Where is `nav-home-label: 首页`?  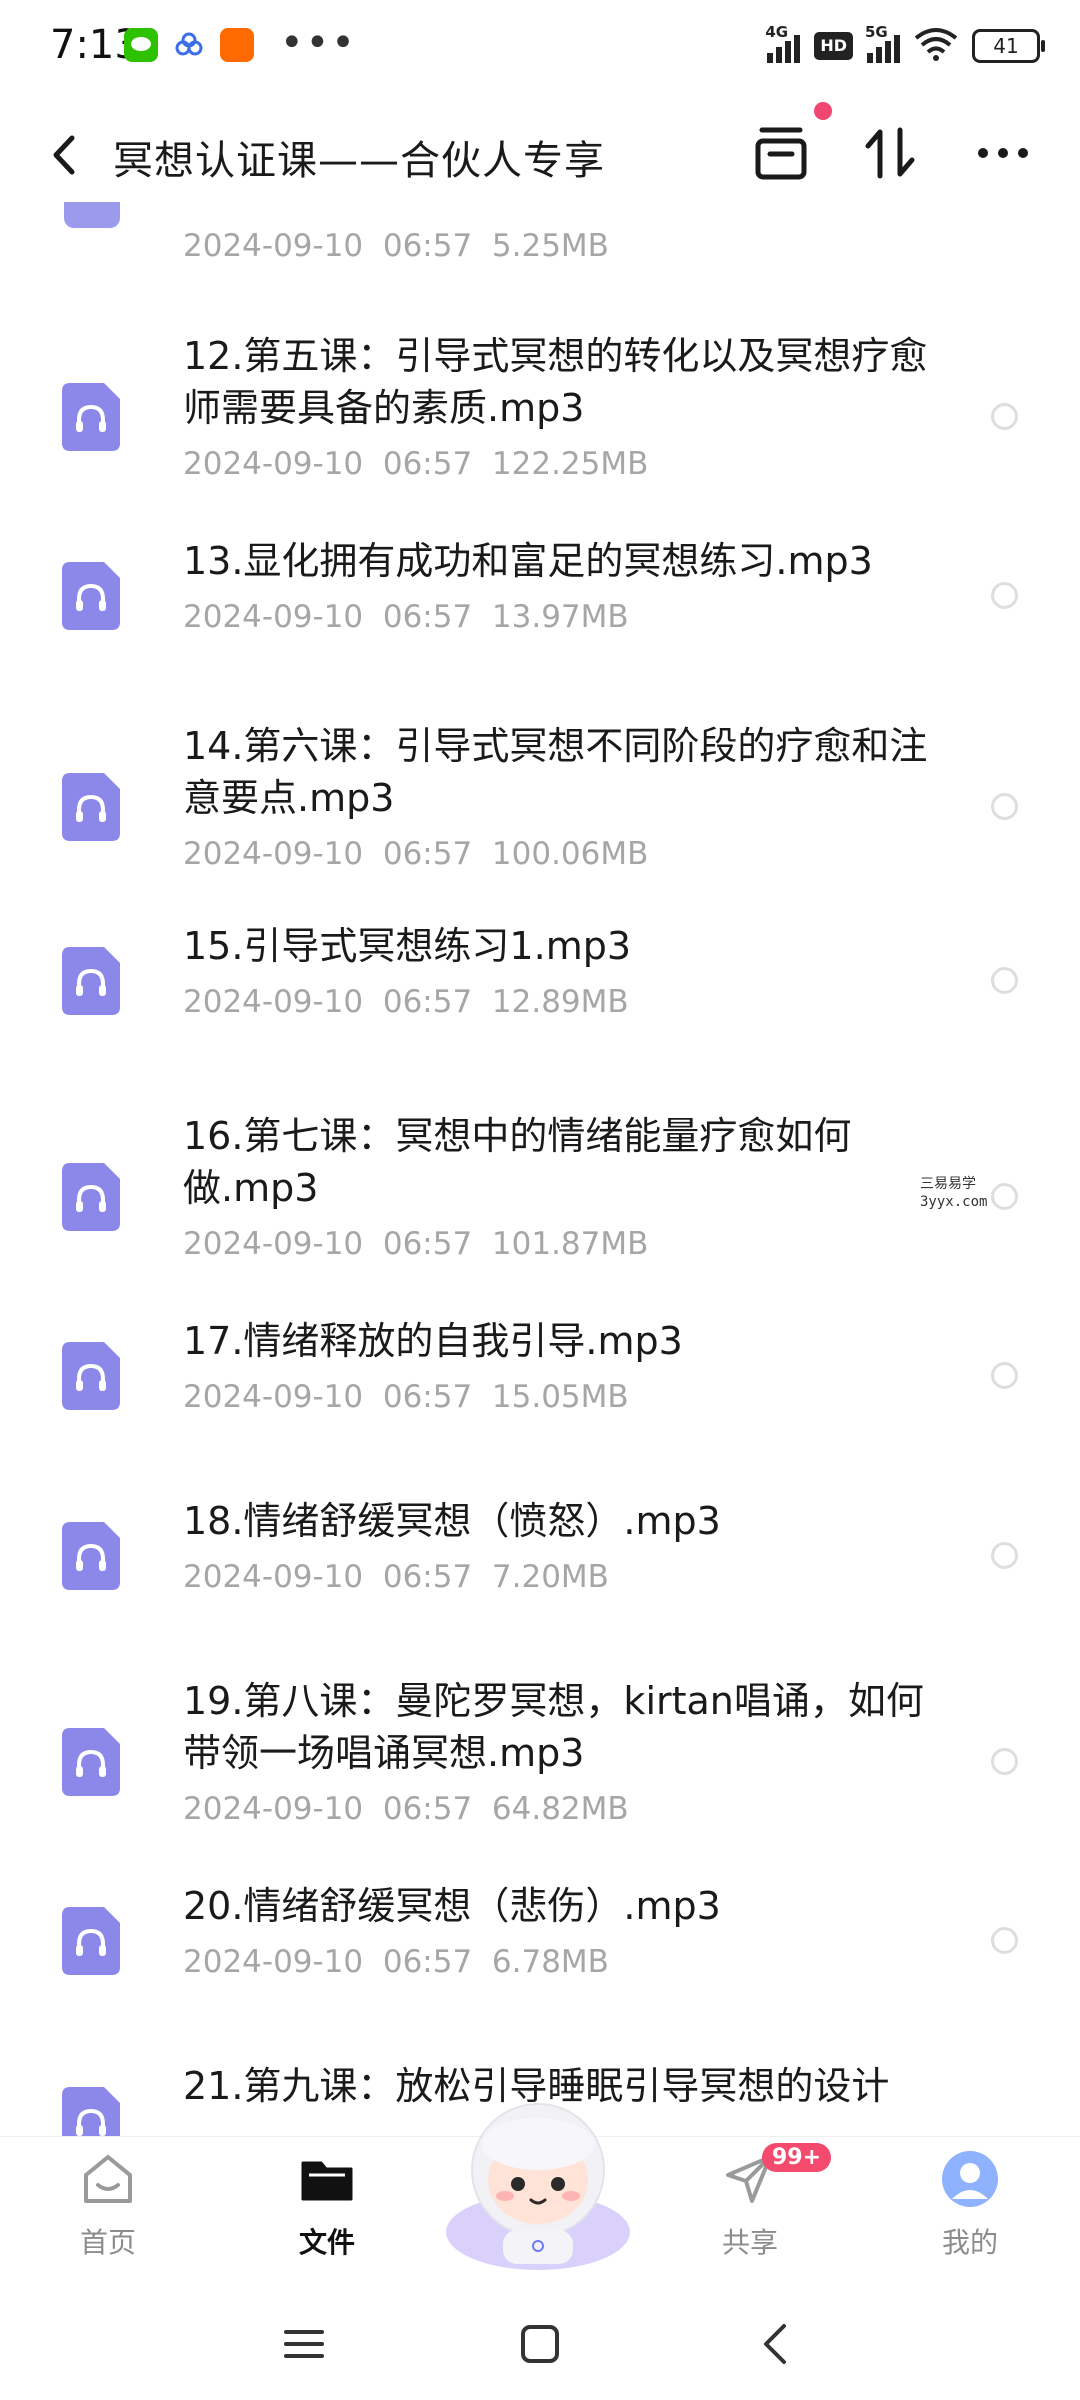 nav-home-label: 首页 is located at coordinates (107, 2242).